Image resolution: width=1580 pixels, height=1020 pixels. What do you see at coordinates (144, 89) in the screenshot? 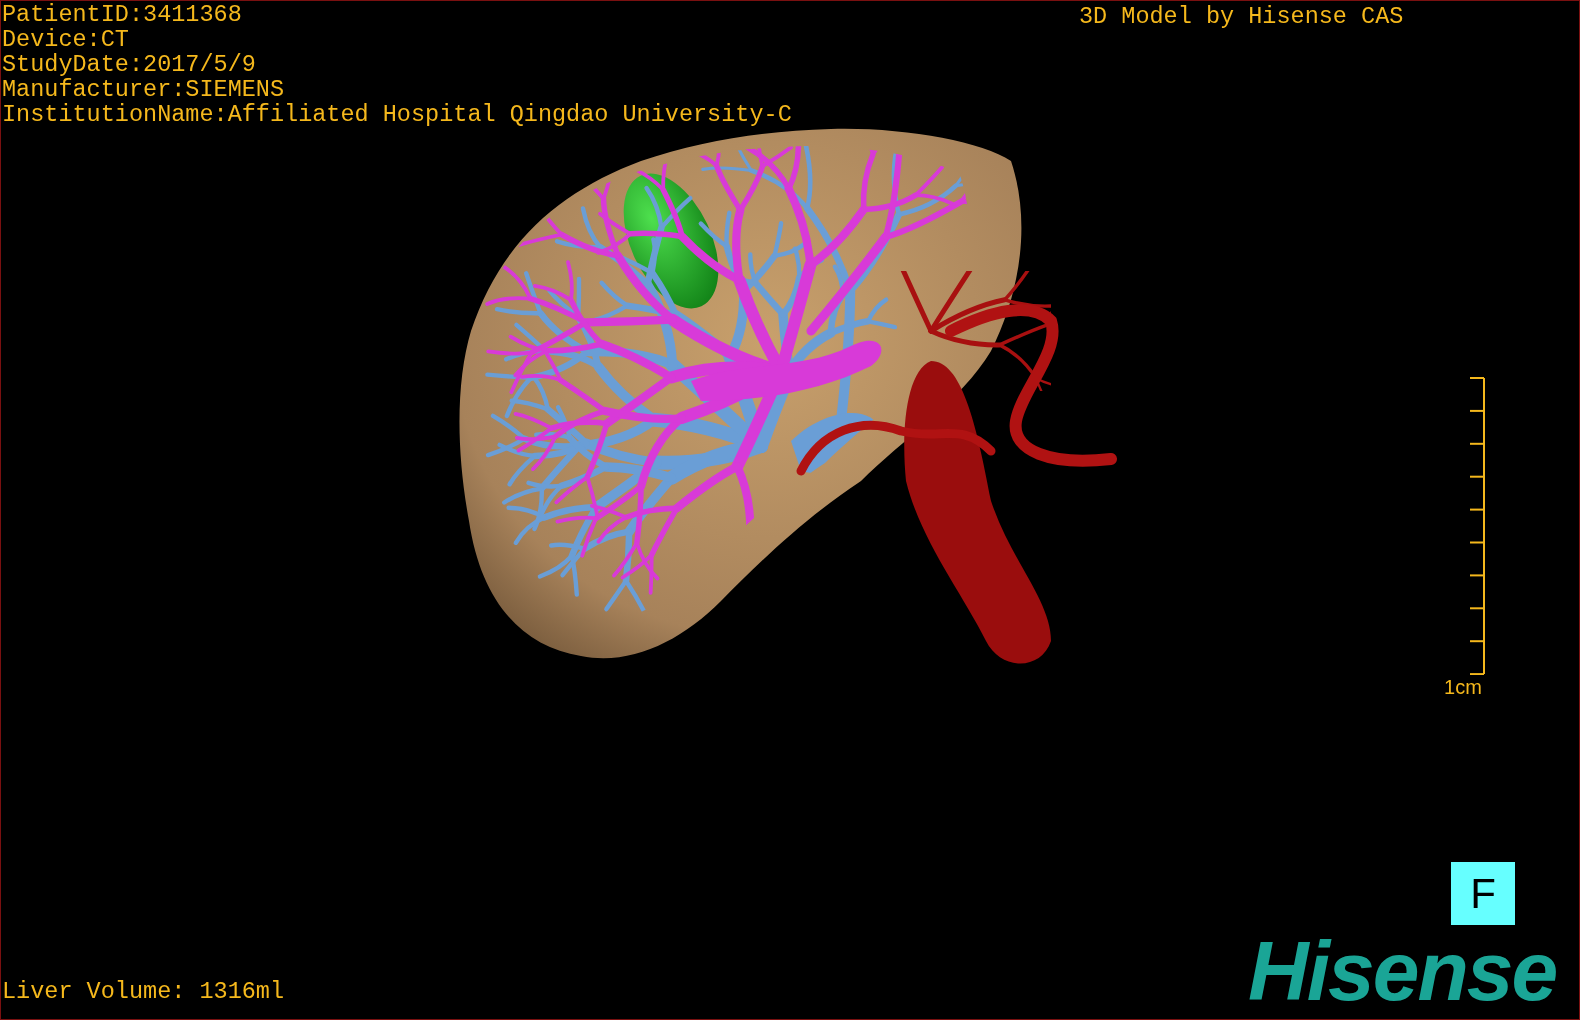
I see `info-line: Manufacturer:SIEMENS` at bounding box center [144, 89].